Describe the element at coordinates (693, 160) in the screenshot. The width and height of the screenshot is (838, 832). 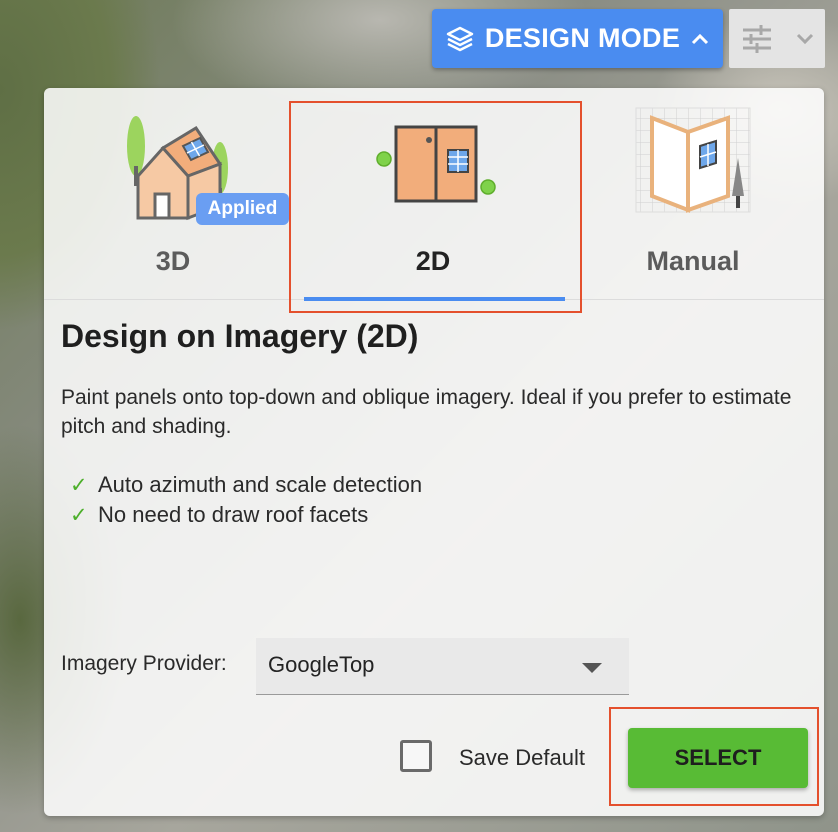
I see `manual-grid-icon` at that location.